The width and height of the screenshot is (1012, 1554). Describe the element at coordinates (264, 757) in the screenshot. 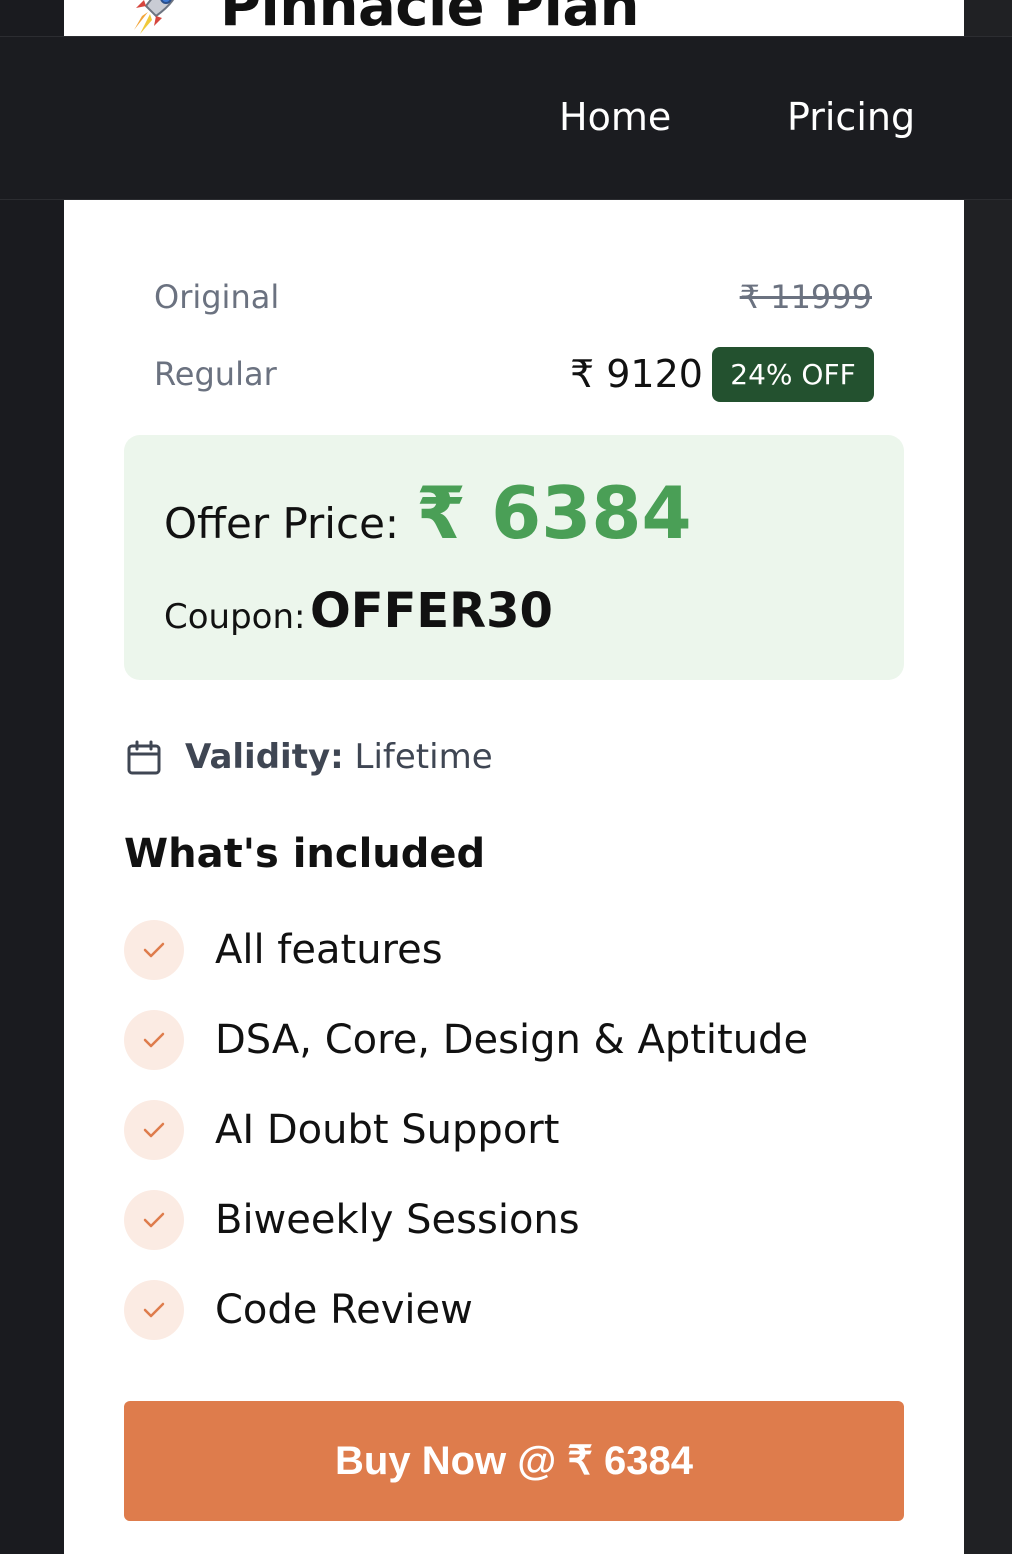

I see `validity-label: Validity:` at that location.